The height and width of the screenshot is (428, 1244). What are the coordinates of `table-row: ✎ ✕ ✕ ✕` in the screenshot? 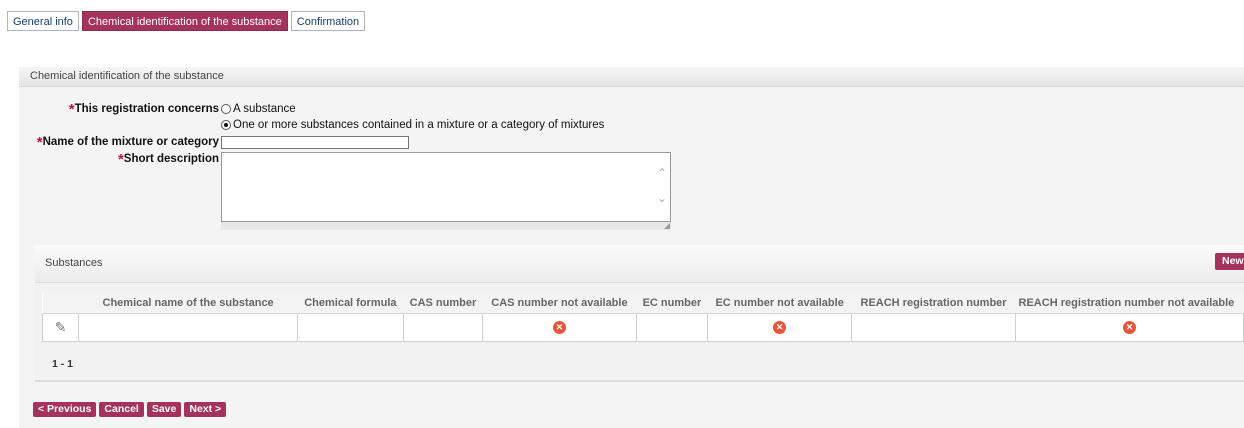 It's located at (642, 327).